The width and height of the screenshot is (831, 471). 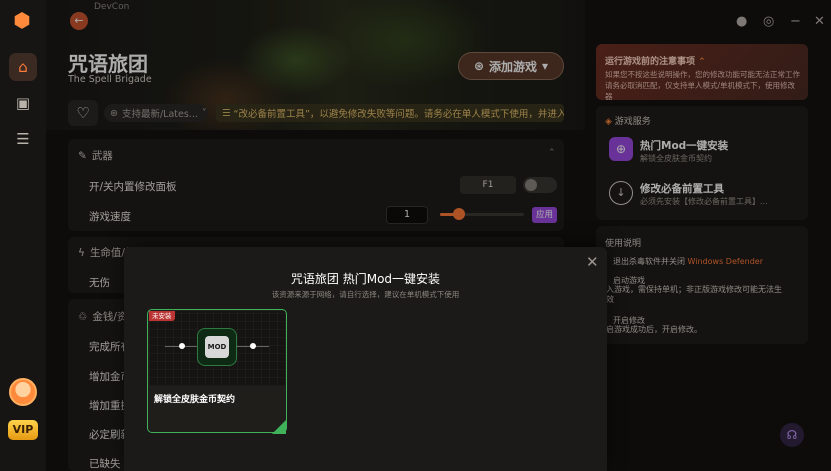 What do you see at coordinates (23, 67) in the screenshot?
I see `home-icon: ⌂` at bounding box center [23, 67].